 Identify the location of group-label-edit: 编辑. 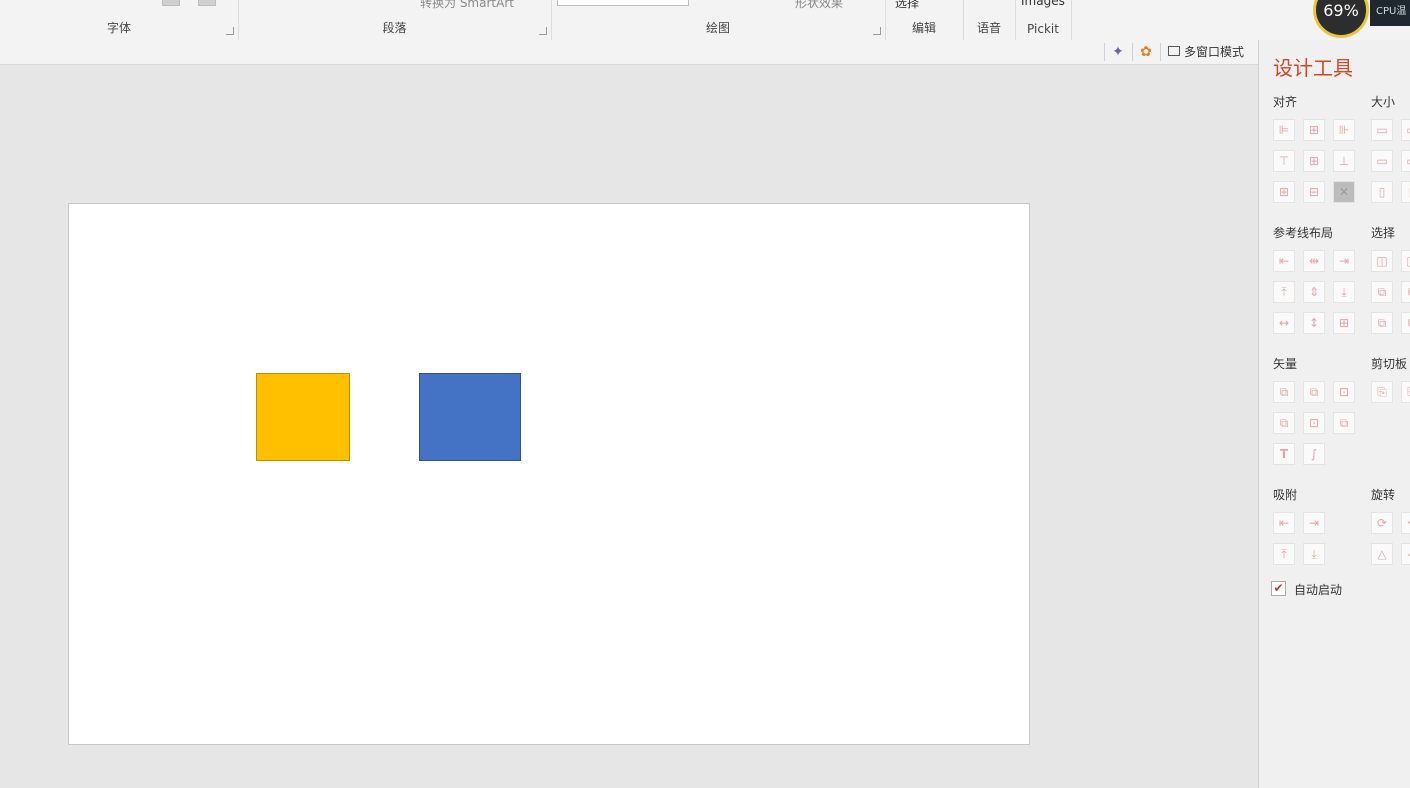
(923, 28).